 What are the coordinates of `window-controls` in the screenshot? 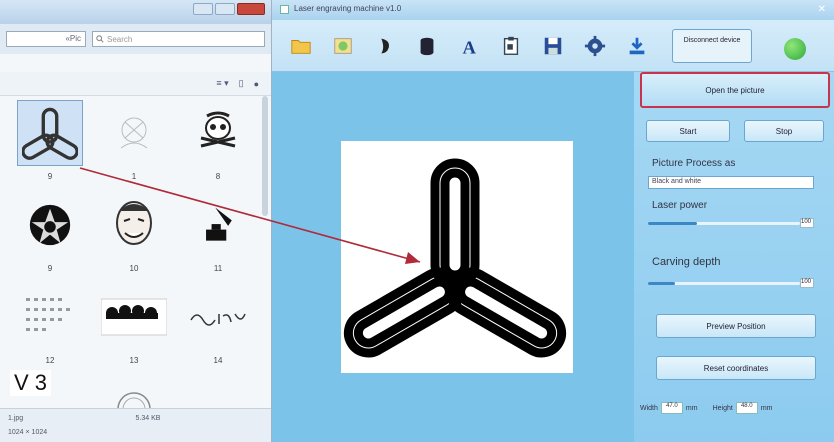 It's located at (229, 9).